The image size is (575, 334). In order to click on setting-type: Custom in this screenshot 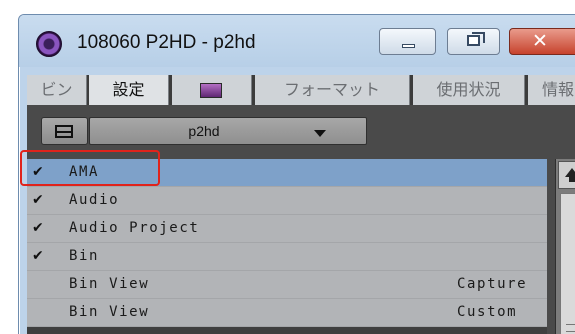, I will do `click(487, 312)`.